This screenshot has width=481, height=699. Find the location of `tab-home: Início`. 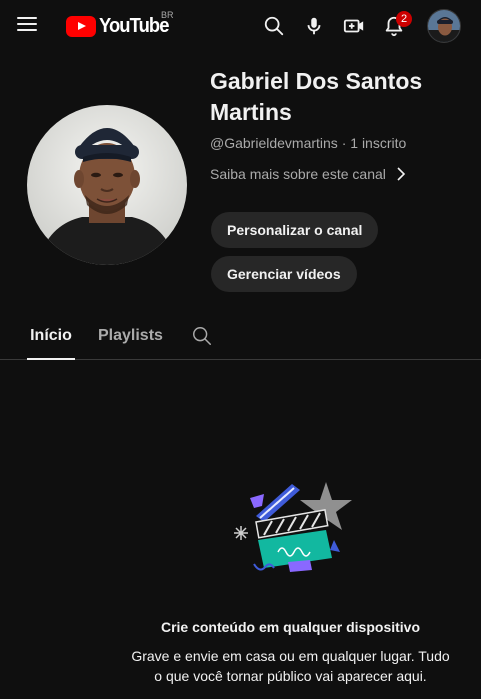

tab-home: Início is located at coordinates (51, 338).